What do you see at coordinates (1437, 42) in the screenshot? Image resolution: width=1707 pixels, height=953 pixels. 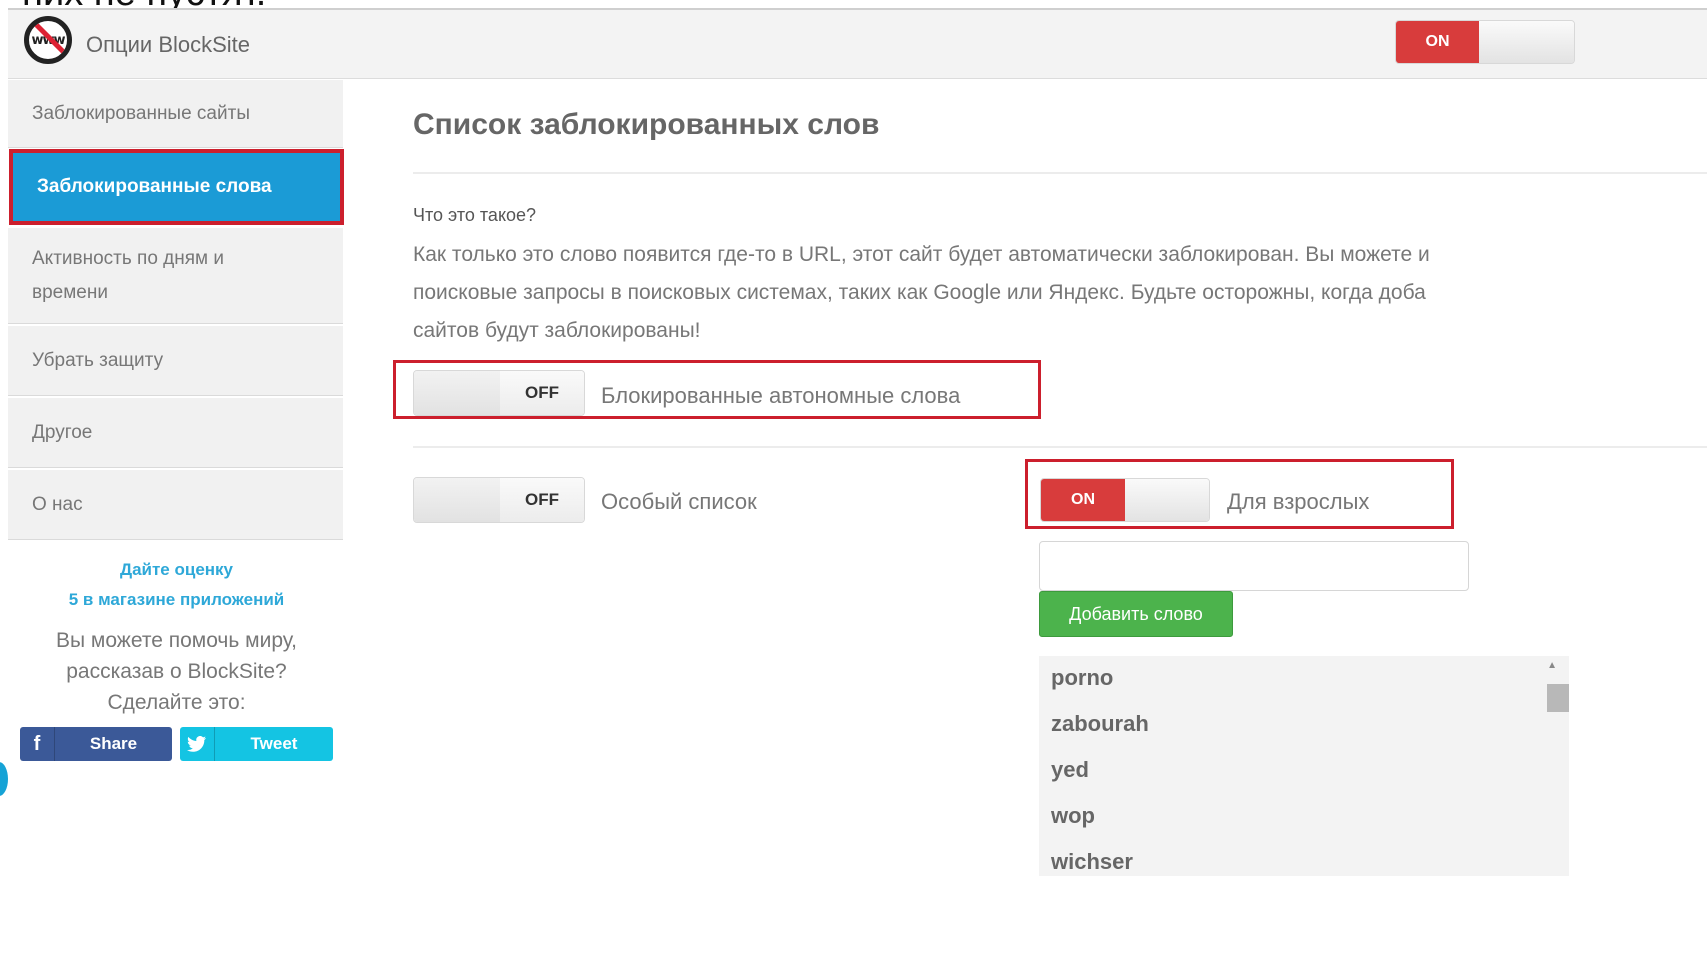 I see `master-toggle-state: ON` at bounding box center [1437, 42].